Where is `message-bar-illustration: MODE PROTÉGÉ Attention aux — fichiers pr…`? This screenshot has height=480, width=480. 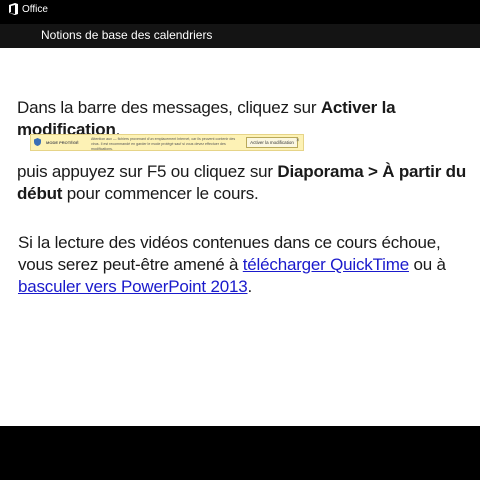
message-bar-illustration: MODE PROTÉGÉ Attention aux — fichiers pr… is located at coordinates (167, 142).